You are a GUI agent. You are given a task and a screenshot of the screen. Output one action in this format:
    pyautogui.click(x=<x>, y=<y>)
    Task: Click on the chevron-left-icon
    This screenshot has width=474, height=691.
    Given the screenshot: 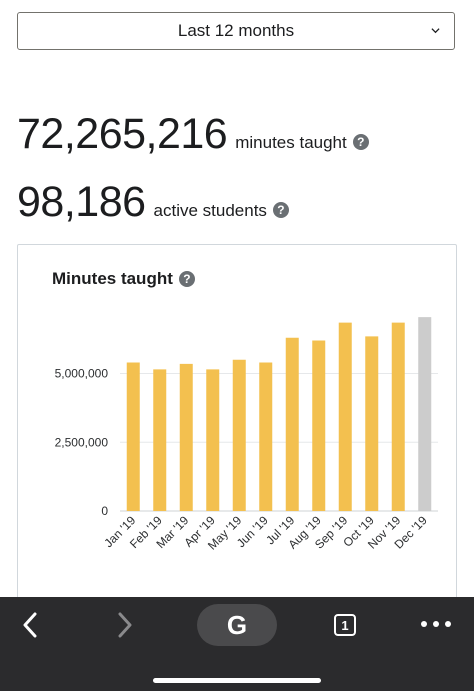 What is the action you would take?
    pyautogui.click(x=31, y=625)
    